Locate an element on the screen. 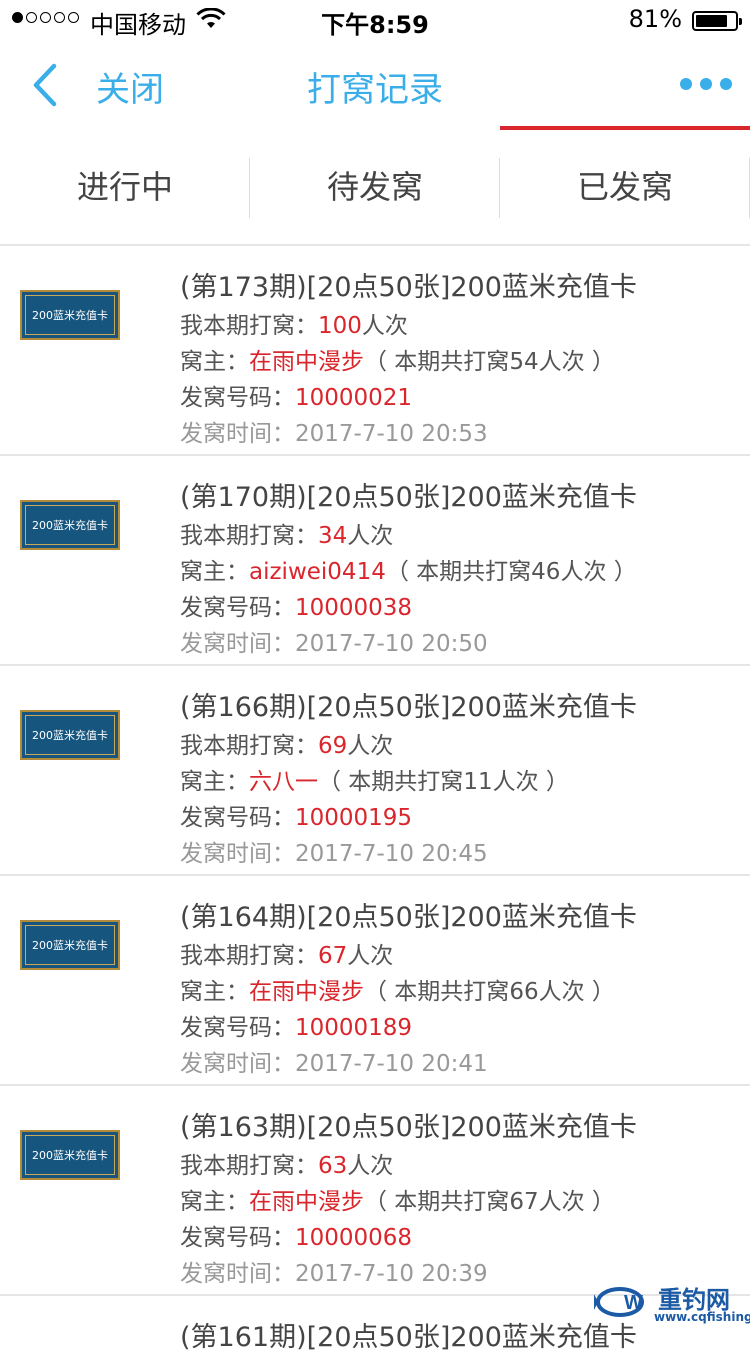  number-row: 发窝号码：10000189 is located at coordinates (296, 1028).